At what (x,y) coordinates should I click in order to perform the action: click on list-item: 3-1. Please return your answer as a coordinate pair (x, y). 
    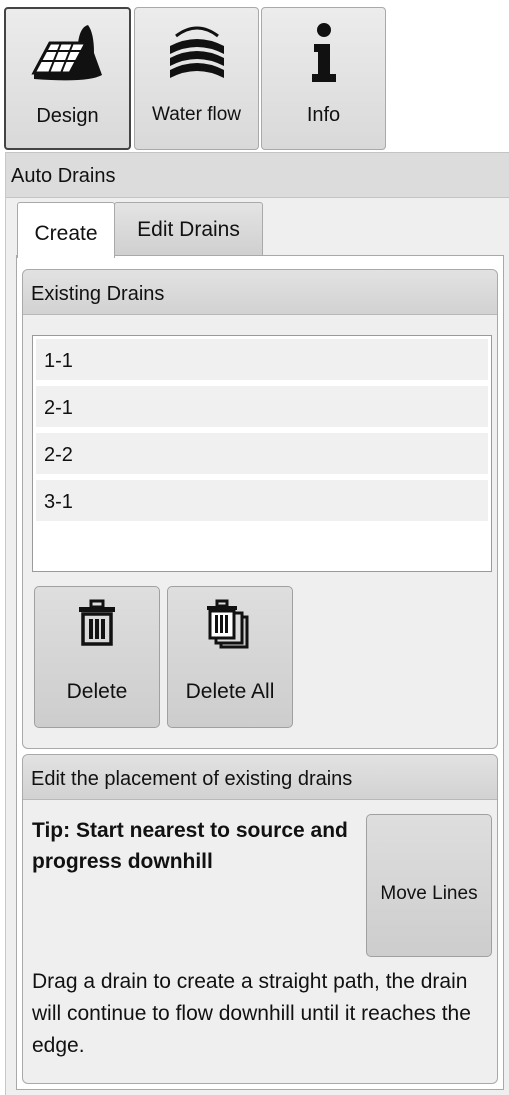
    Looking at the image, I should click on (262, 501).